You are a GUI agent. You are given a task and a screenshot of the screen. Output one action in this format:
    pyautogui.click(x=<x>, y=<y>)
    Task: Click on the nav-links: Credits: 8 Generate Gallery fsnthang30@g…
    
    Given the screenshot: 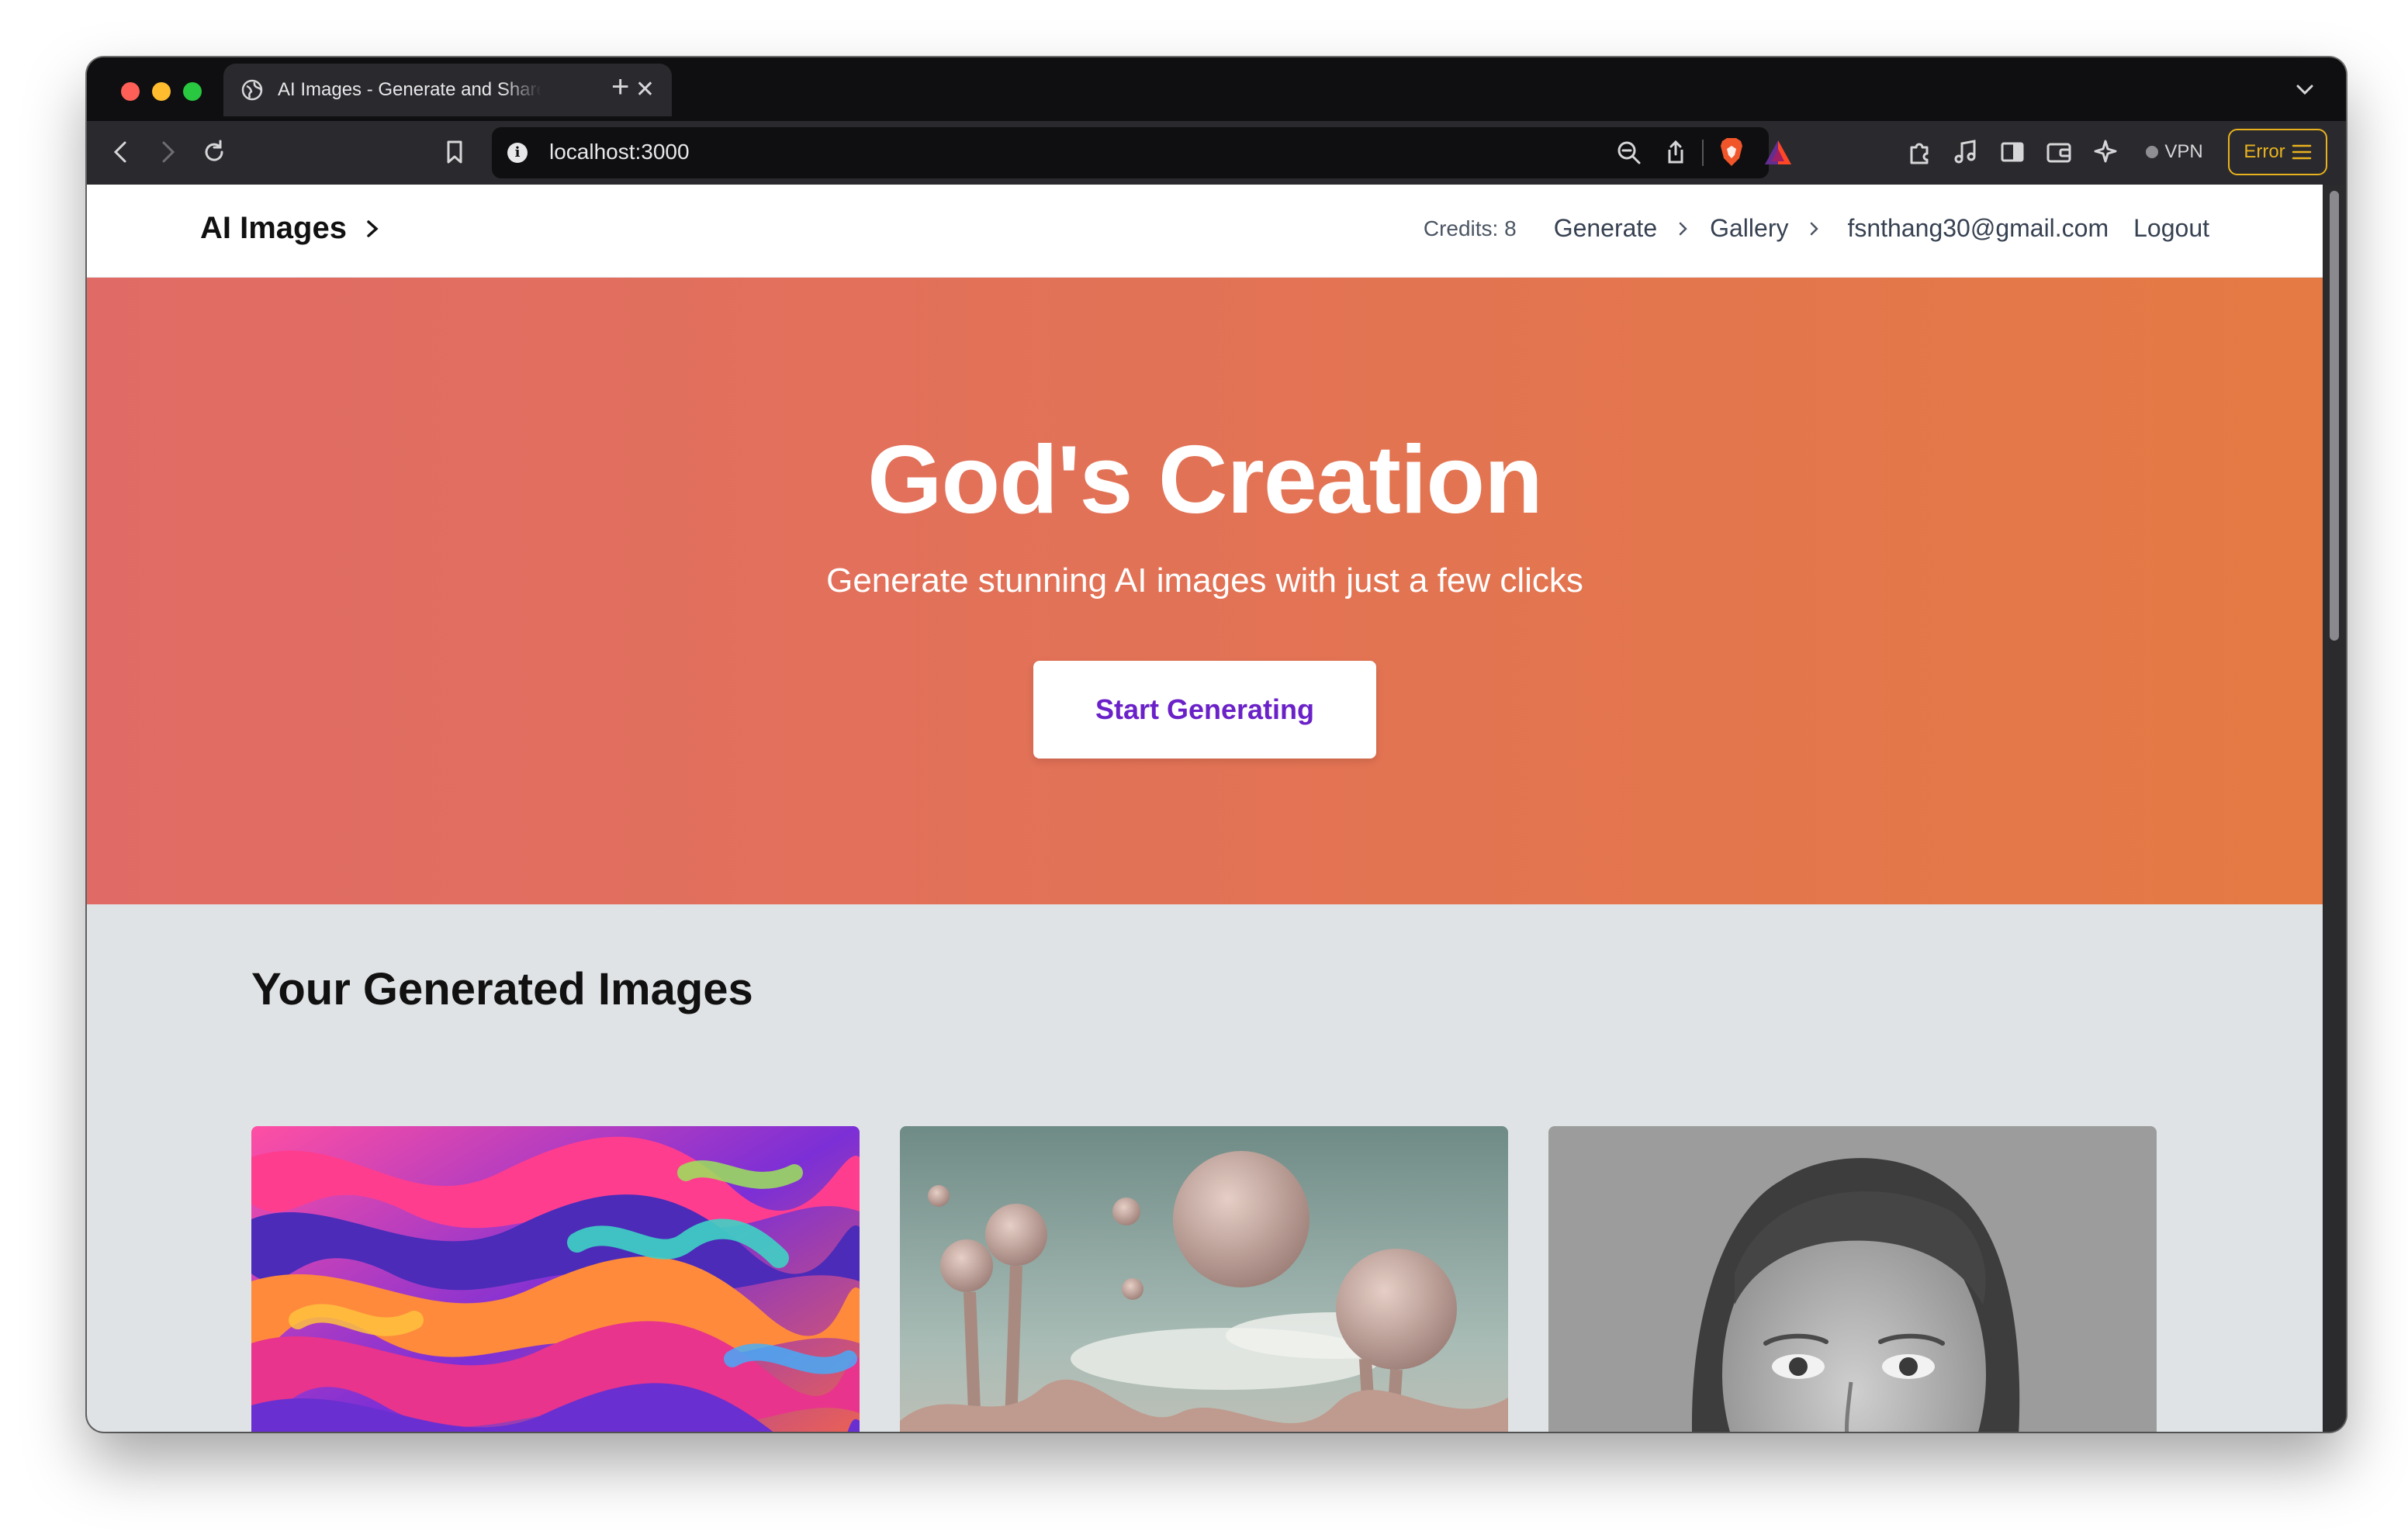 What is the action you would take?
    pyautogui.click(x=1817, y=228)
    